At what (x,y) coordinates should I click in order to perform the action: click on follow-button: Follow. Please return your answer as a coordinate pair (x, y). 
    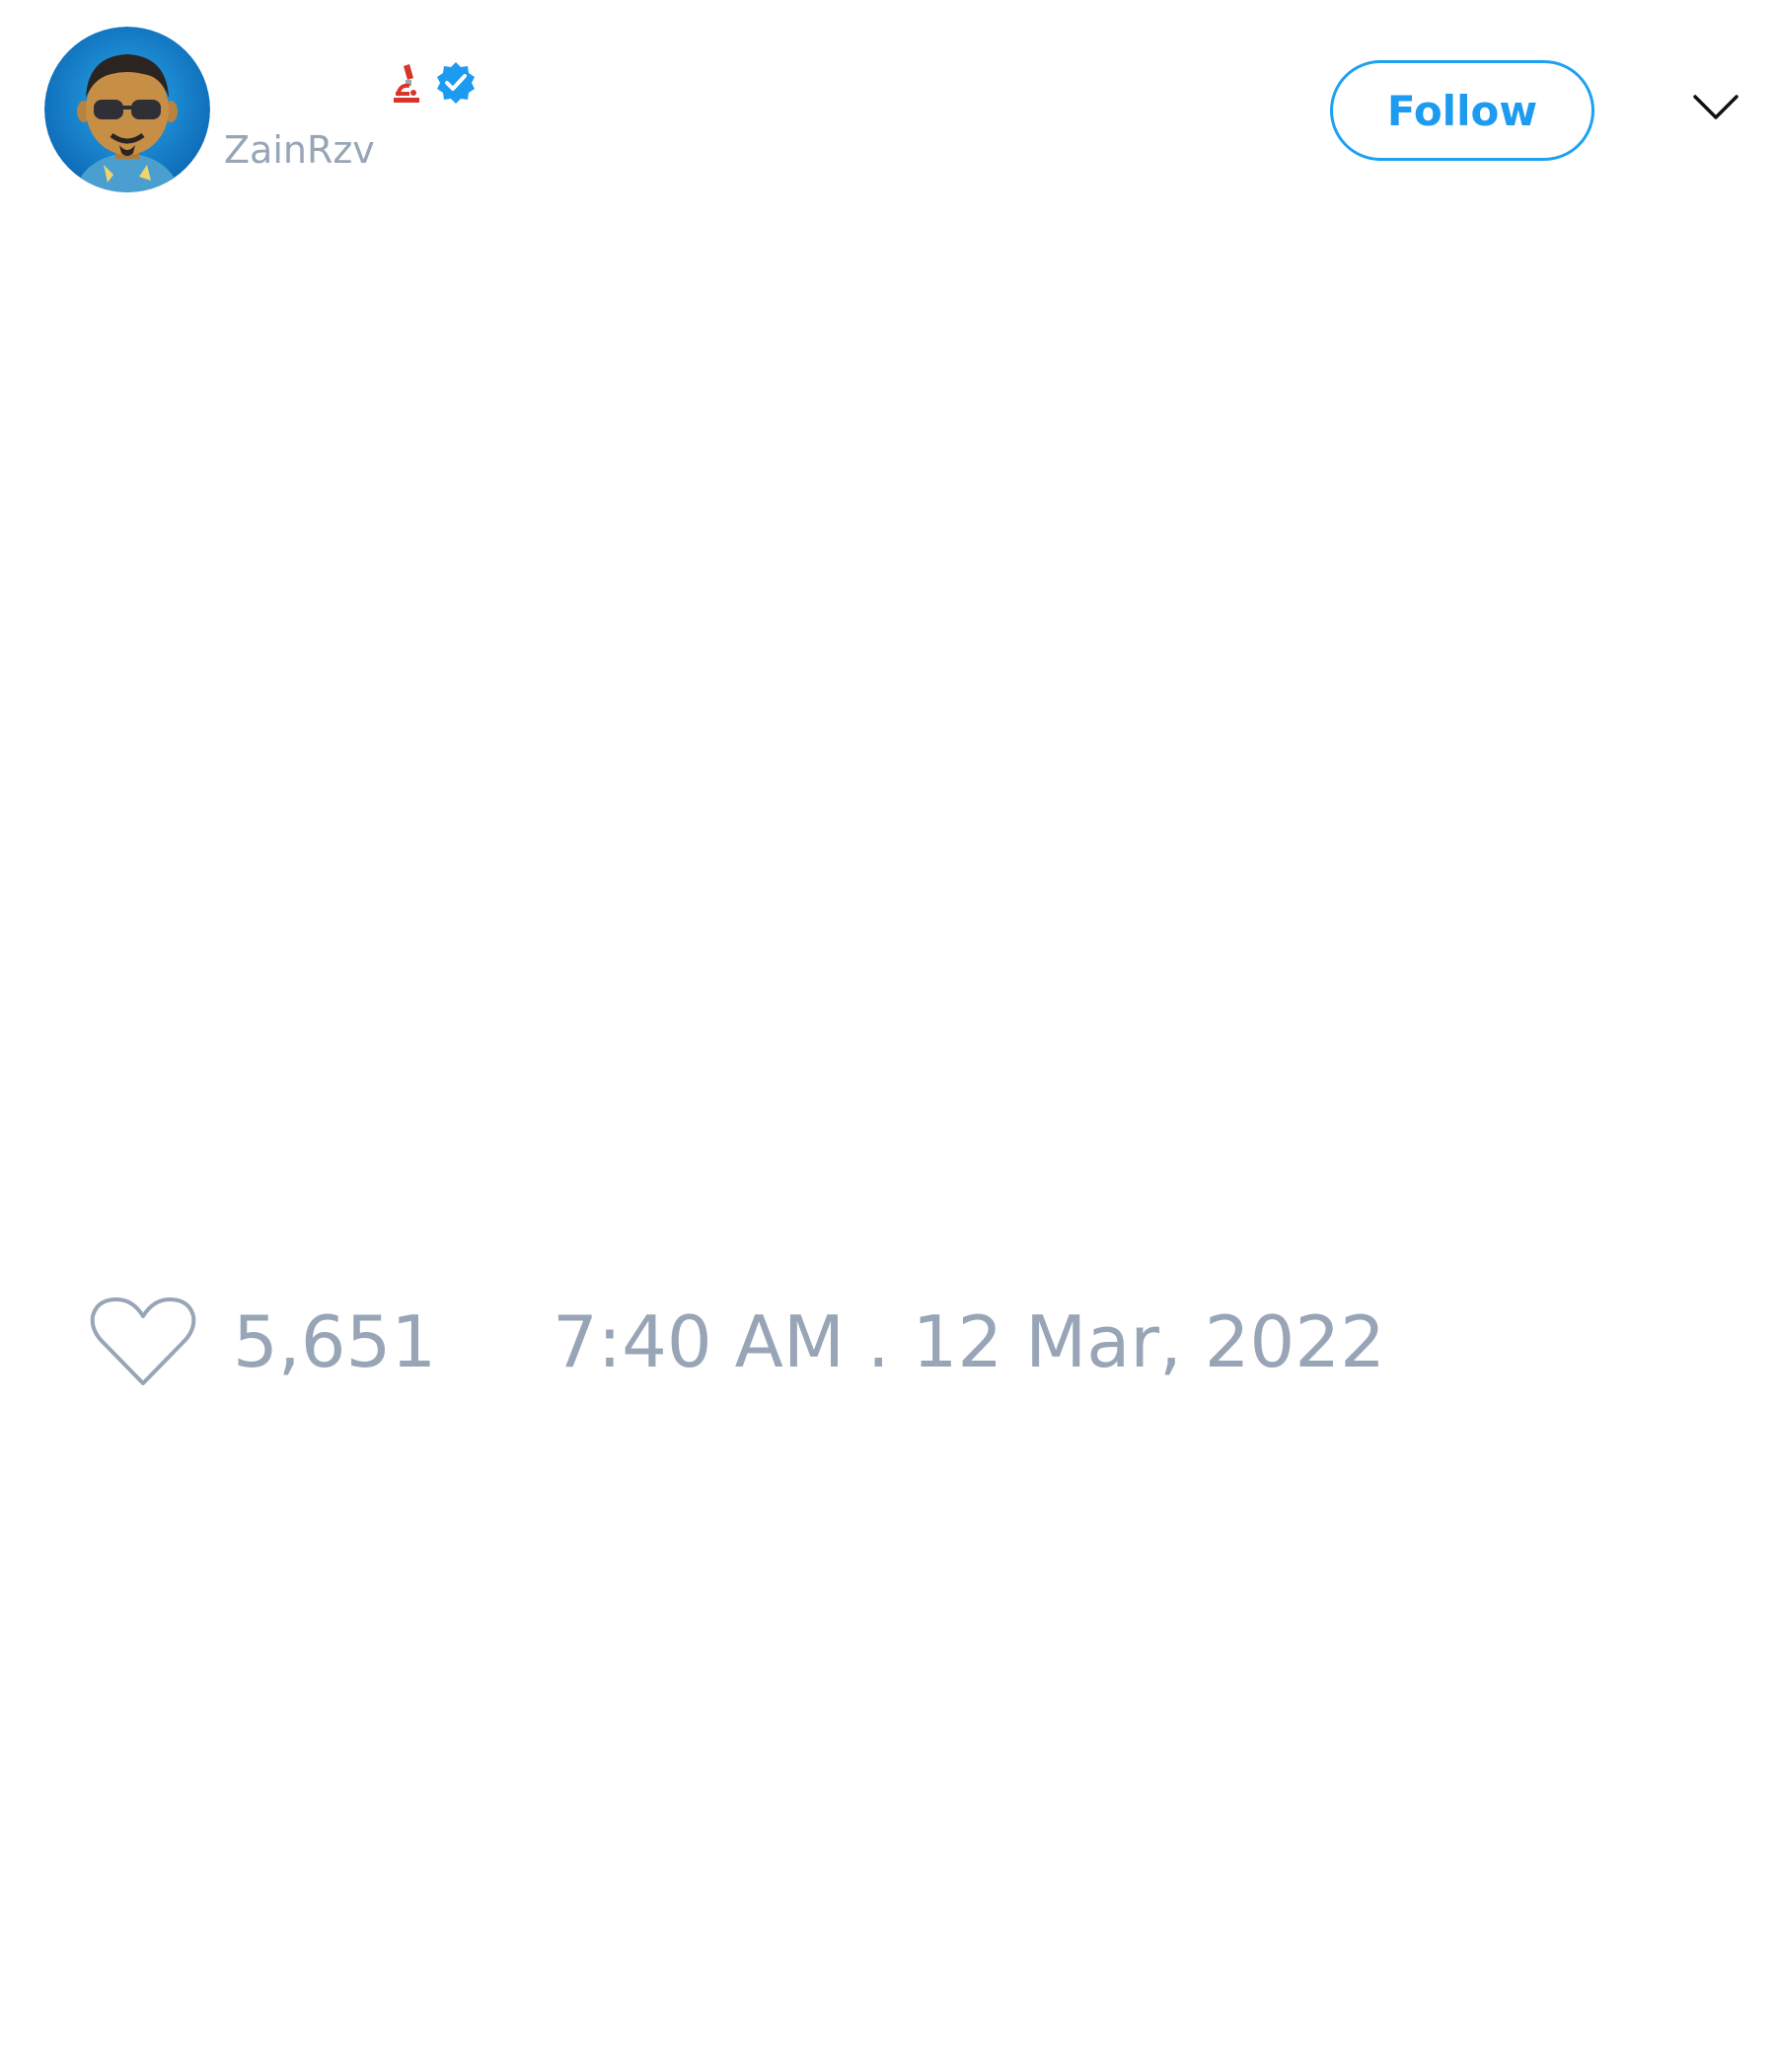
    Looking at the image, I should click on (1462, 111).